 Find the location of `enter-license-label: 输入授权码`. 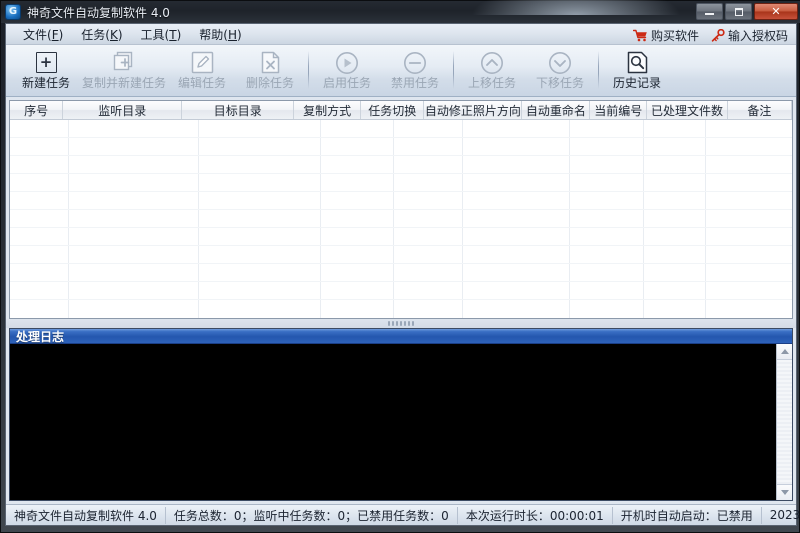

enter-license-label: 输入授权码 is located at coordinates (757, 36).